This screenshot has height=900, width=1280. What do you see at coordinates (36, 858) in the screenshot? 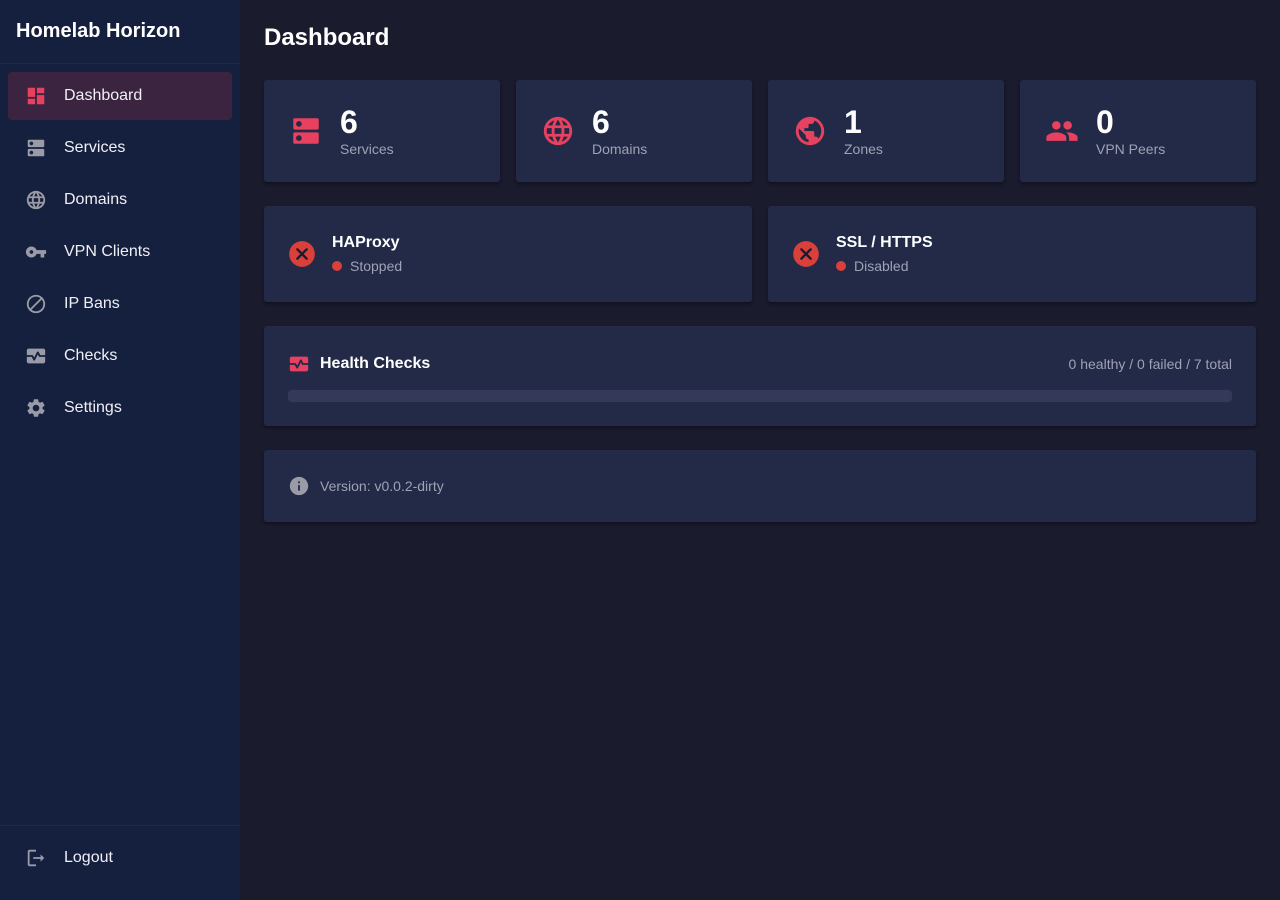
I see `logout-icon` at bounding box center [36, 858].